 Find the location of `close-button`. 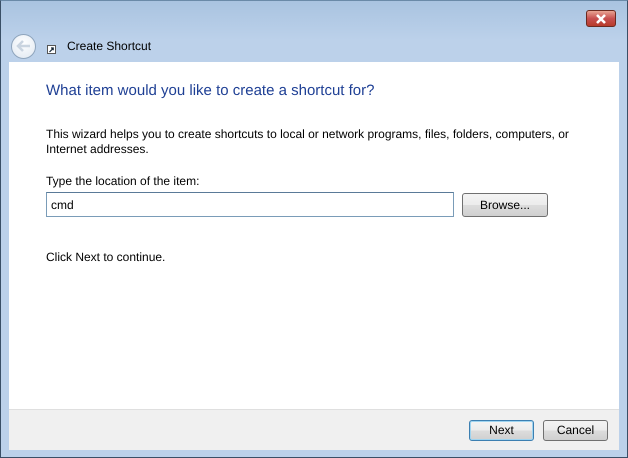

close-button is located at coordinates (601, 18).